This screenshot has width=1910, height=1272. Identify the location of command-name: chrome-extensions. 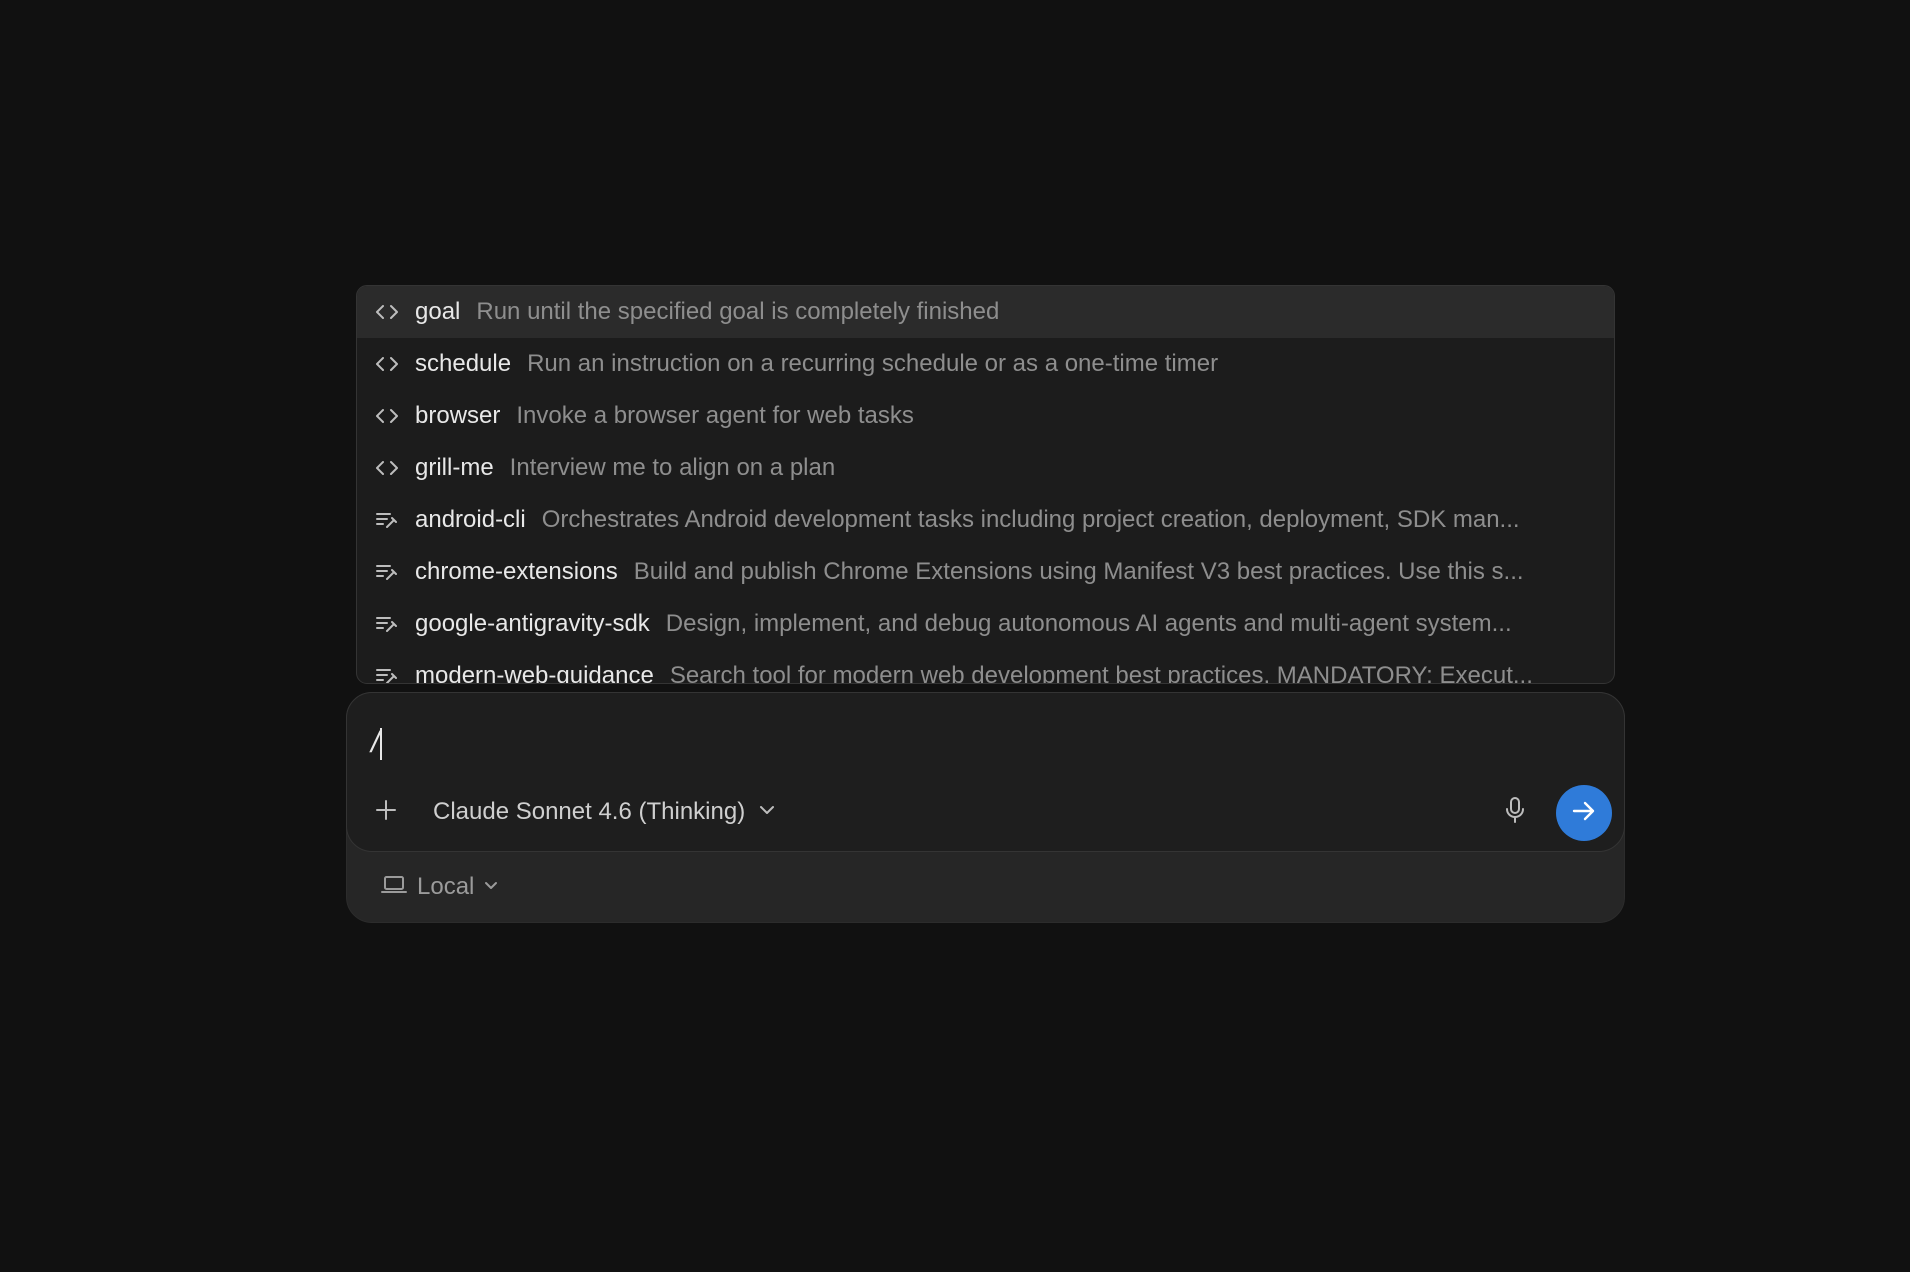
(516, 571).